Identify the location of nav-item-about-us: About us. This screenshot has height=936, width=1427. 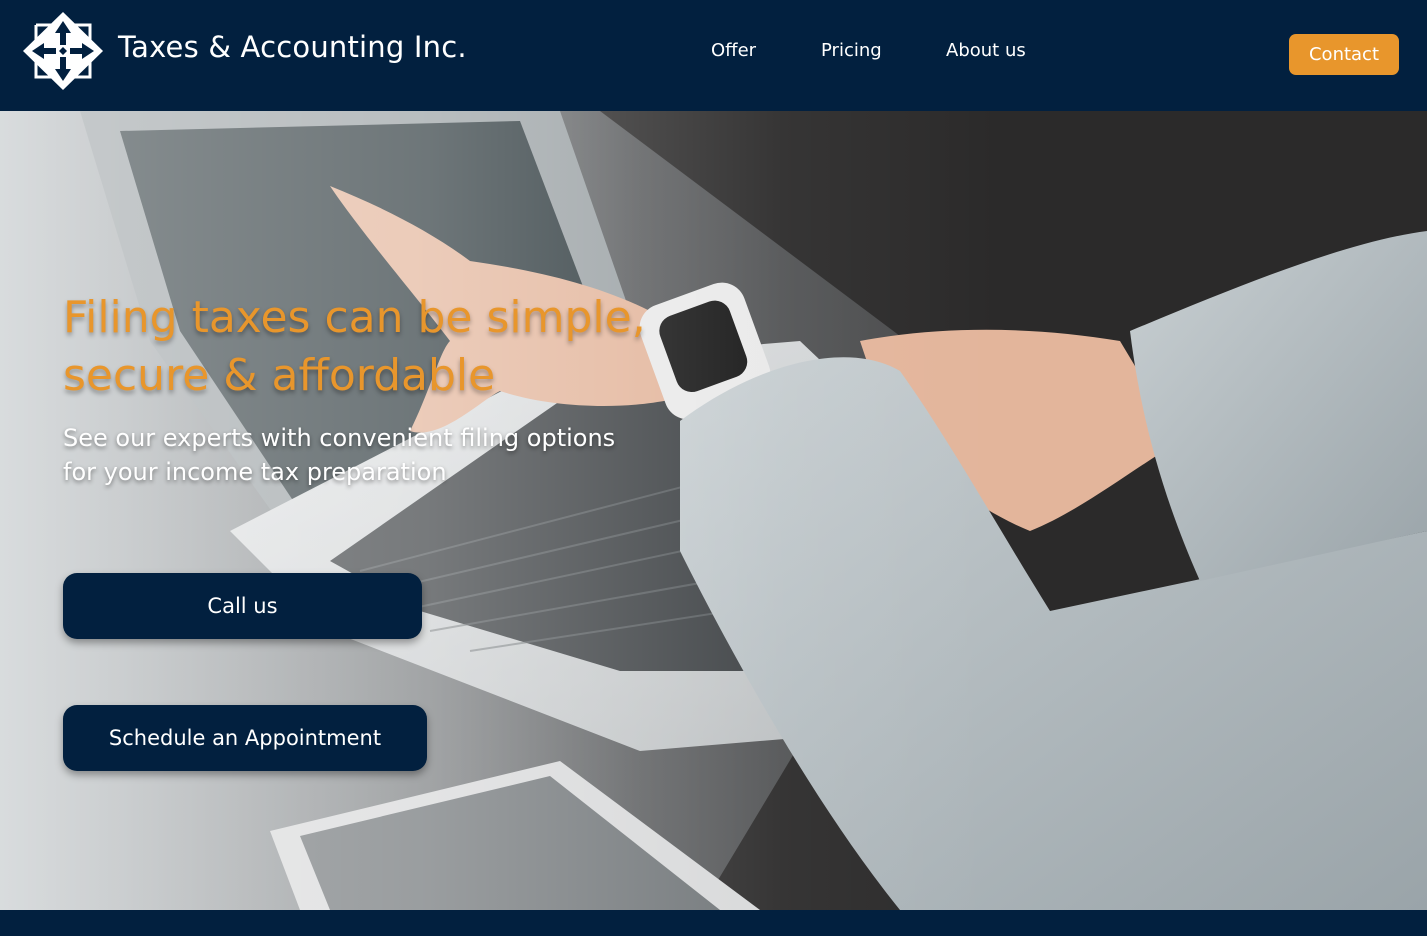
(986, 50).